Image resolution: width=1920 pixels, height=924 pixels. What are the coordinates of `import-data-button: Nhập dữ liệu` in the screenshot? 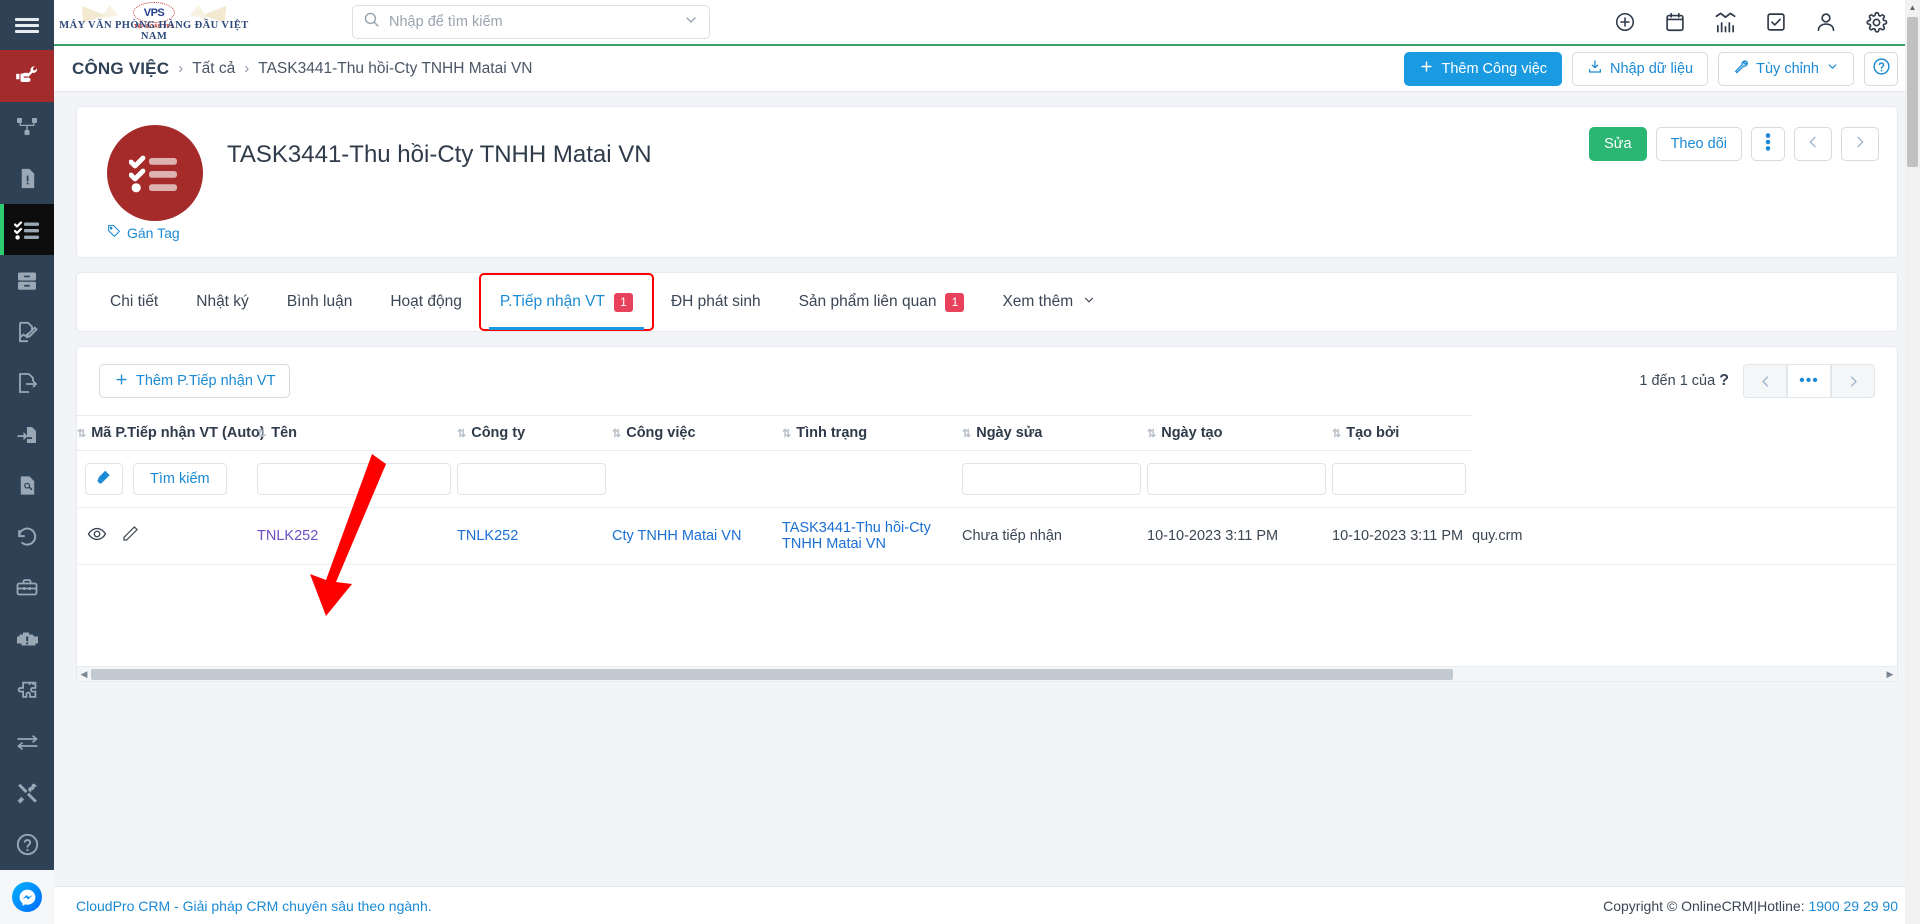 It's located at (1640, 68).